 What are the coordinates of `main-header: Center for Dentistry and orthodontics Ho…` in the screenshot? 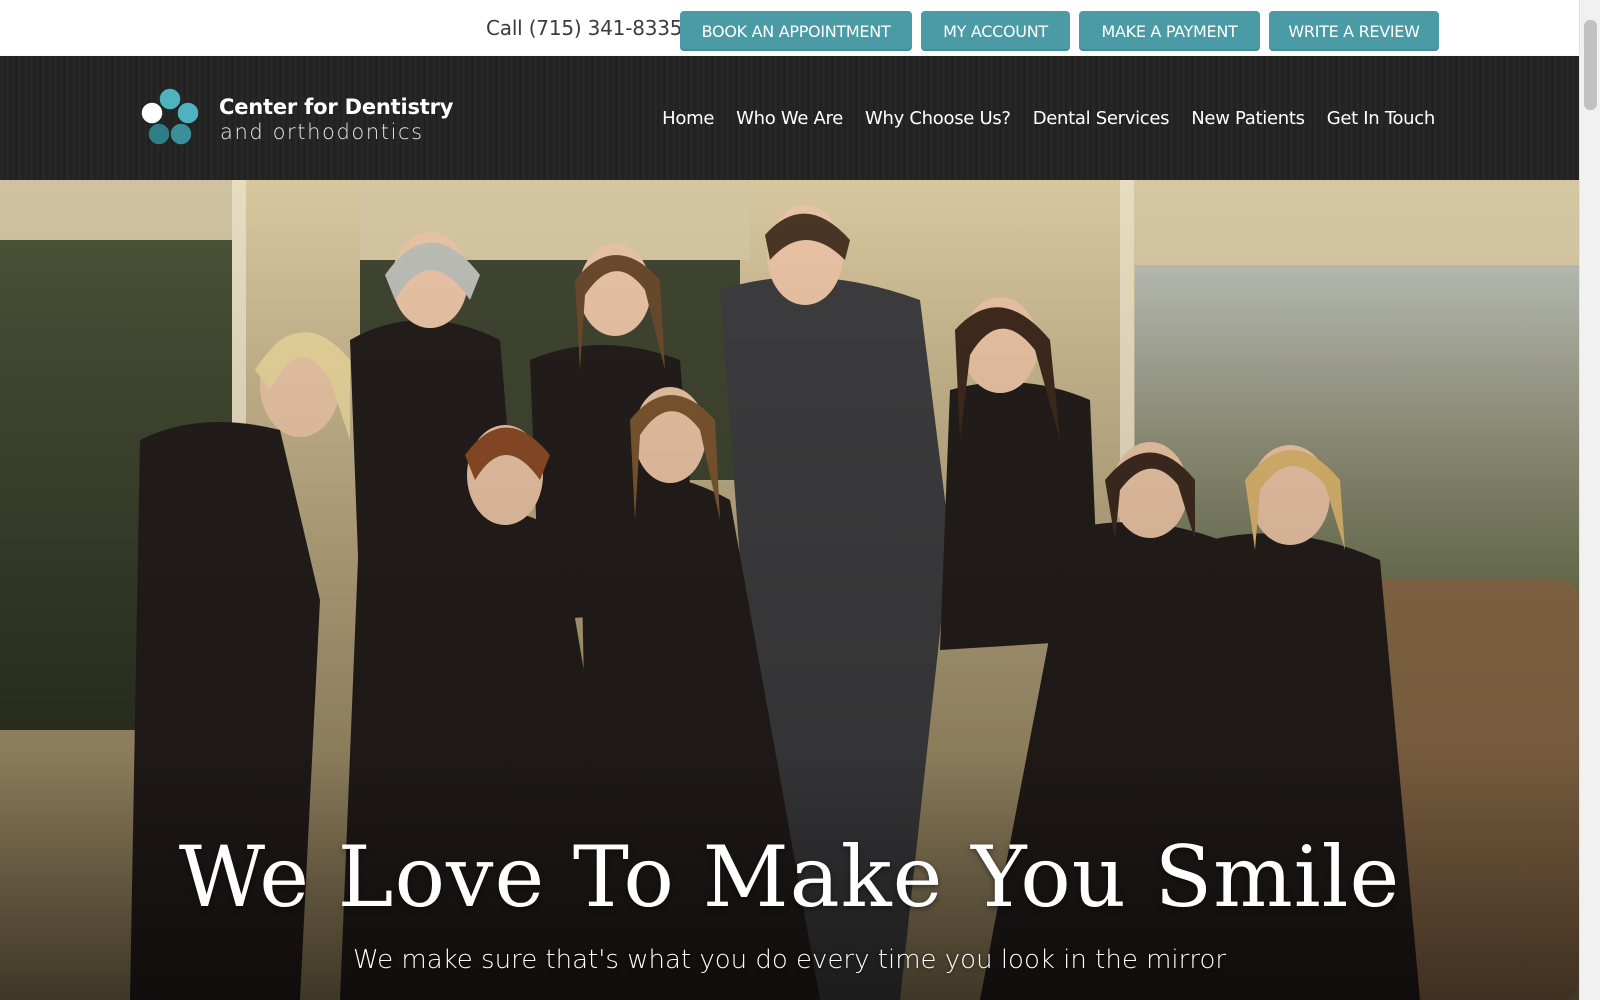 It's located at (789, 118).